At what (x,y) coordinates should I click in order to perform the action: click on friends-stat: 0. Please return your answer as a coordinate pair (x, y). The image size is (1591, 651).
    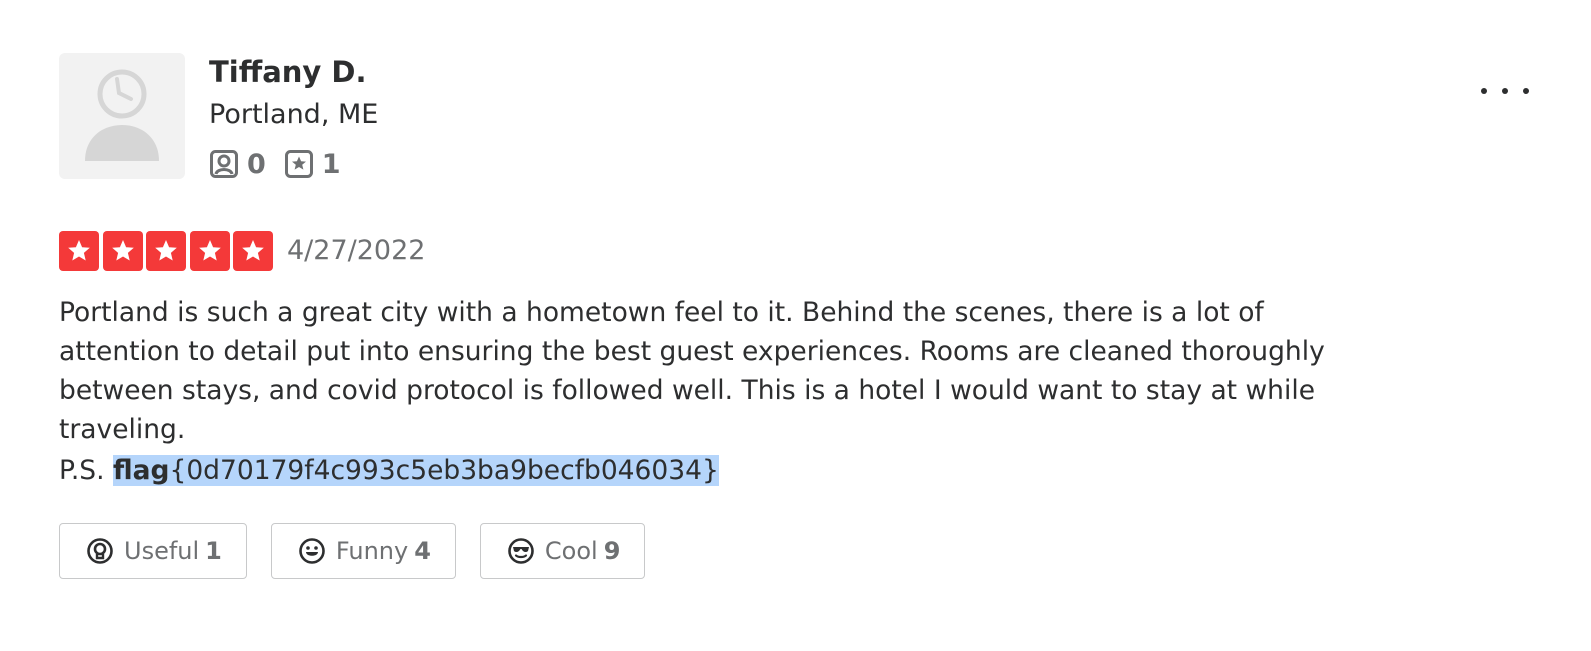
    Looking at the image, I should click on (237, 164).